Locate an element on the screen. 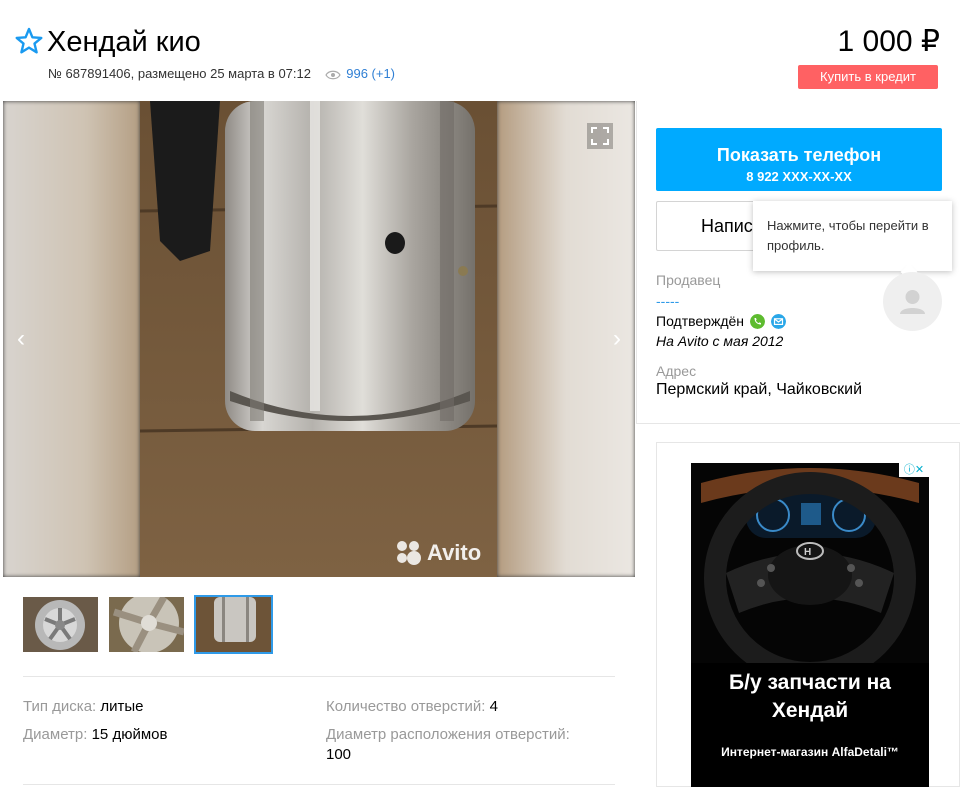 The image size is (960, 787). fullscreen-icon is located at coordinates (600, 136).